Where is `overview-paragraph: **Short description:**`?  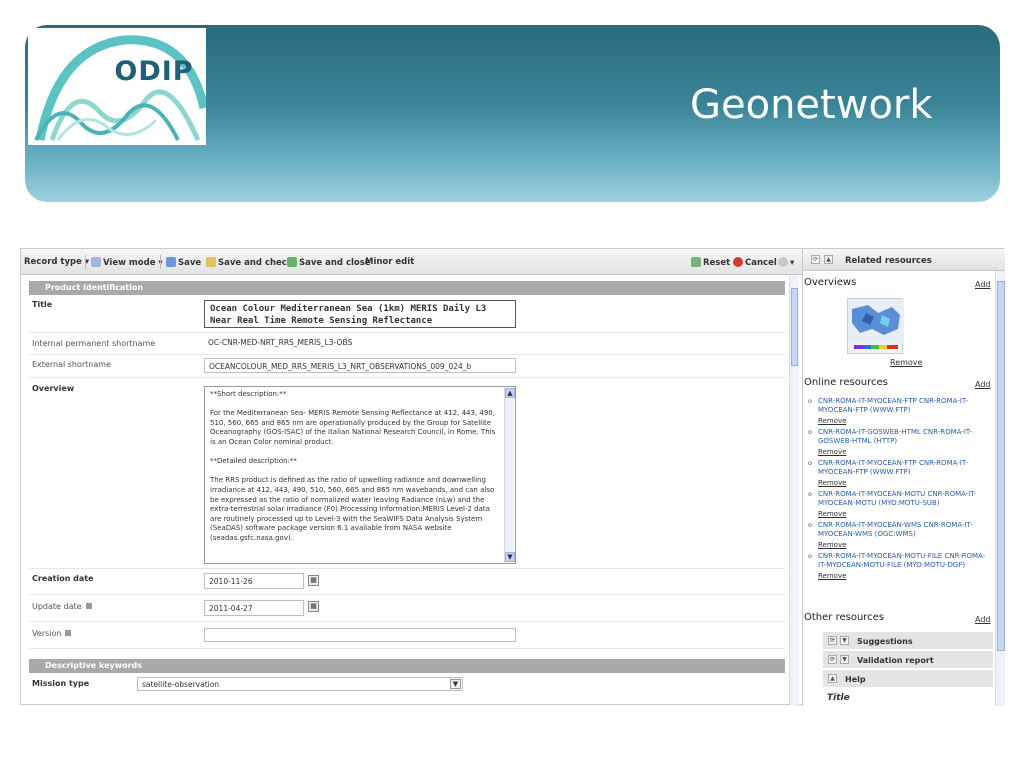 overview-paragraph: **Short description:** is located at coordinates (248, 394).